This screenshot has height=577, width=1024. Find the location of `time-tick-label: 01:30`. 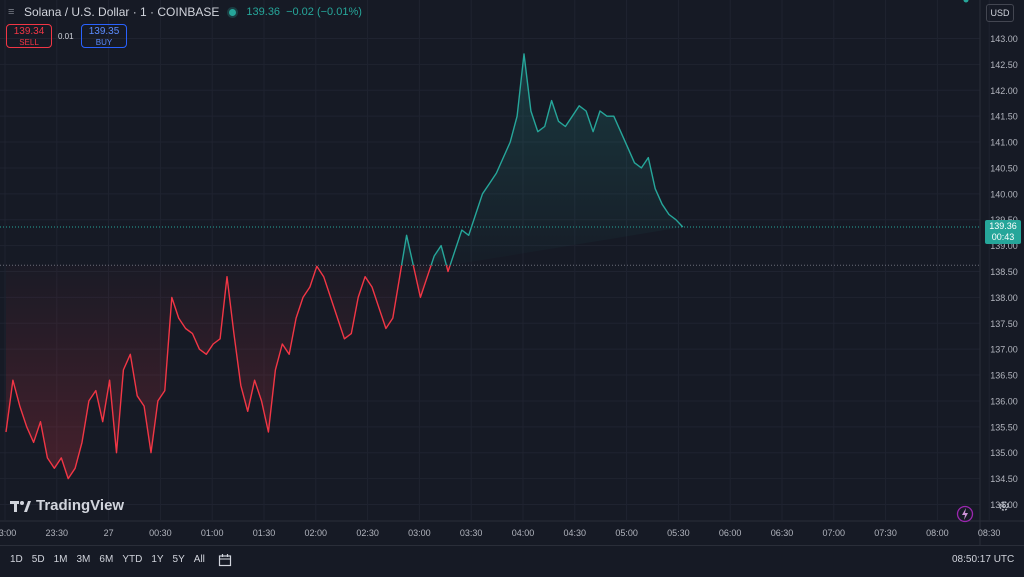

time-tick-label: 01:30 is located at coordinates (264, 533).